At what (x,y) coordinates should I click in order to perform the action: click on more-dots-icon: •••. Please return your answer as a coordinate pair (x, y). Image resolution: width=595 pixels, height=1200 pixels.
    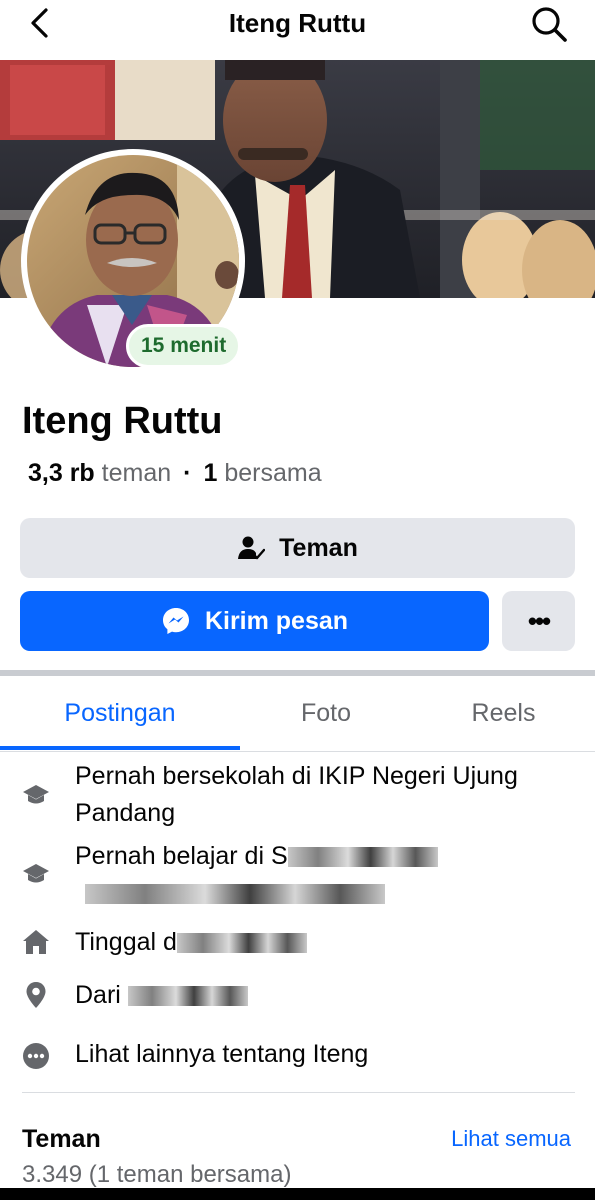
    Looking at the image, I should click on (539, 620).